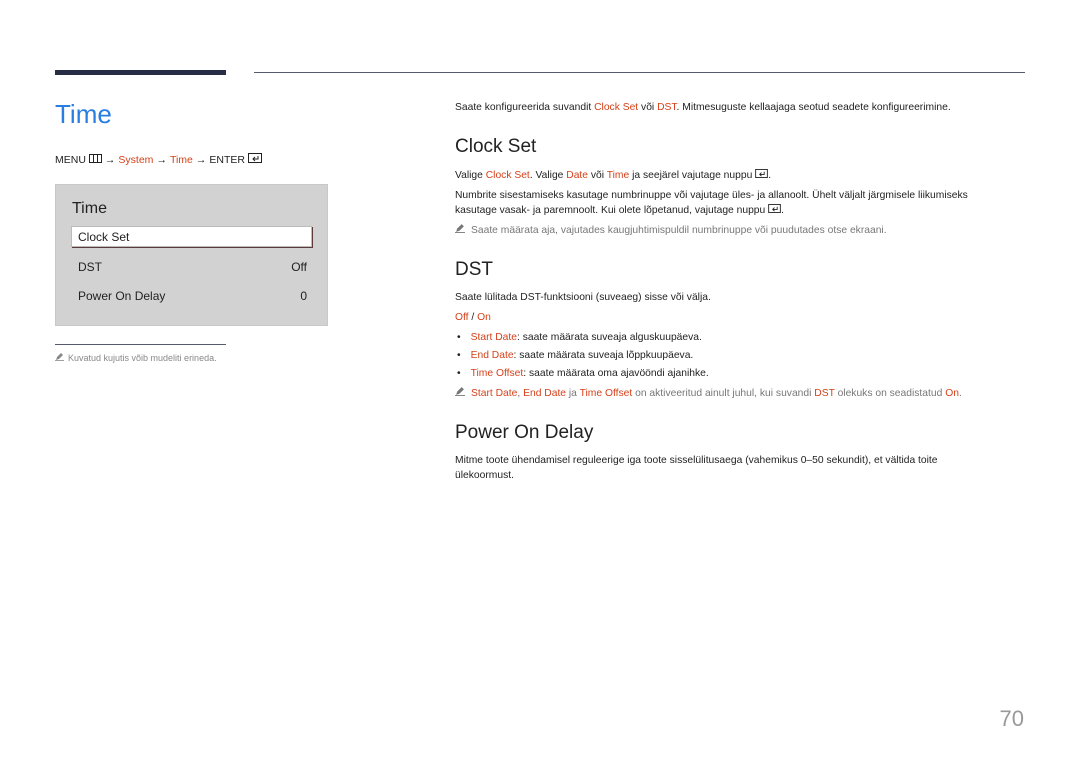 This screenshot has height=763, width=1080. What do you see at coordinates (299, 266) in the screenshot?
I see `osd-item-value: Off` at bounding box center [299, 266].